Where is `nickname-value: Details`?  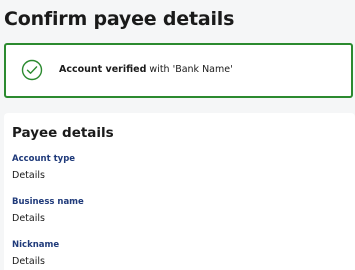 nickname-value: Details is located at coordinates (28, 261).